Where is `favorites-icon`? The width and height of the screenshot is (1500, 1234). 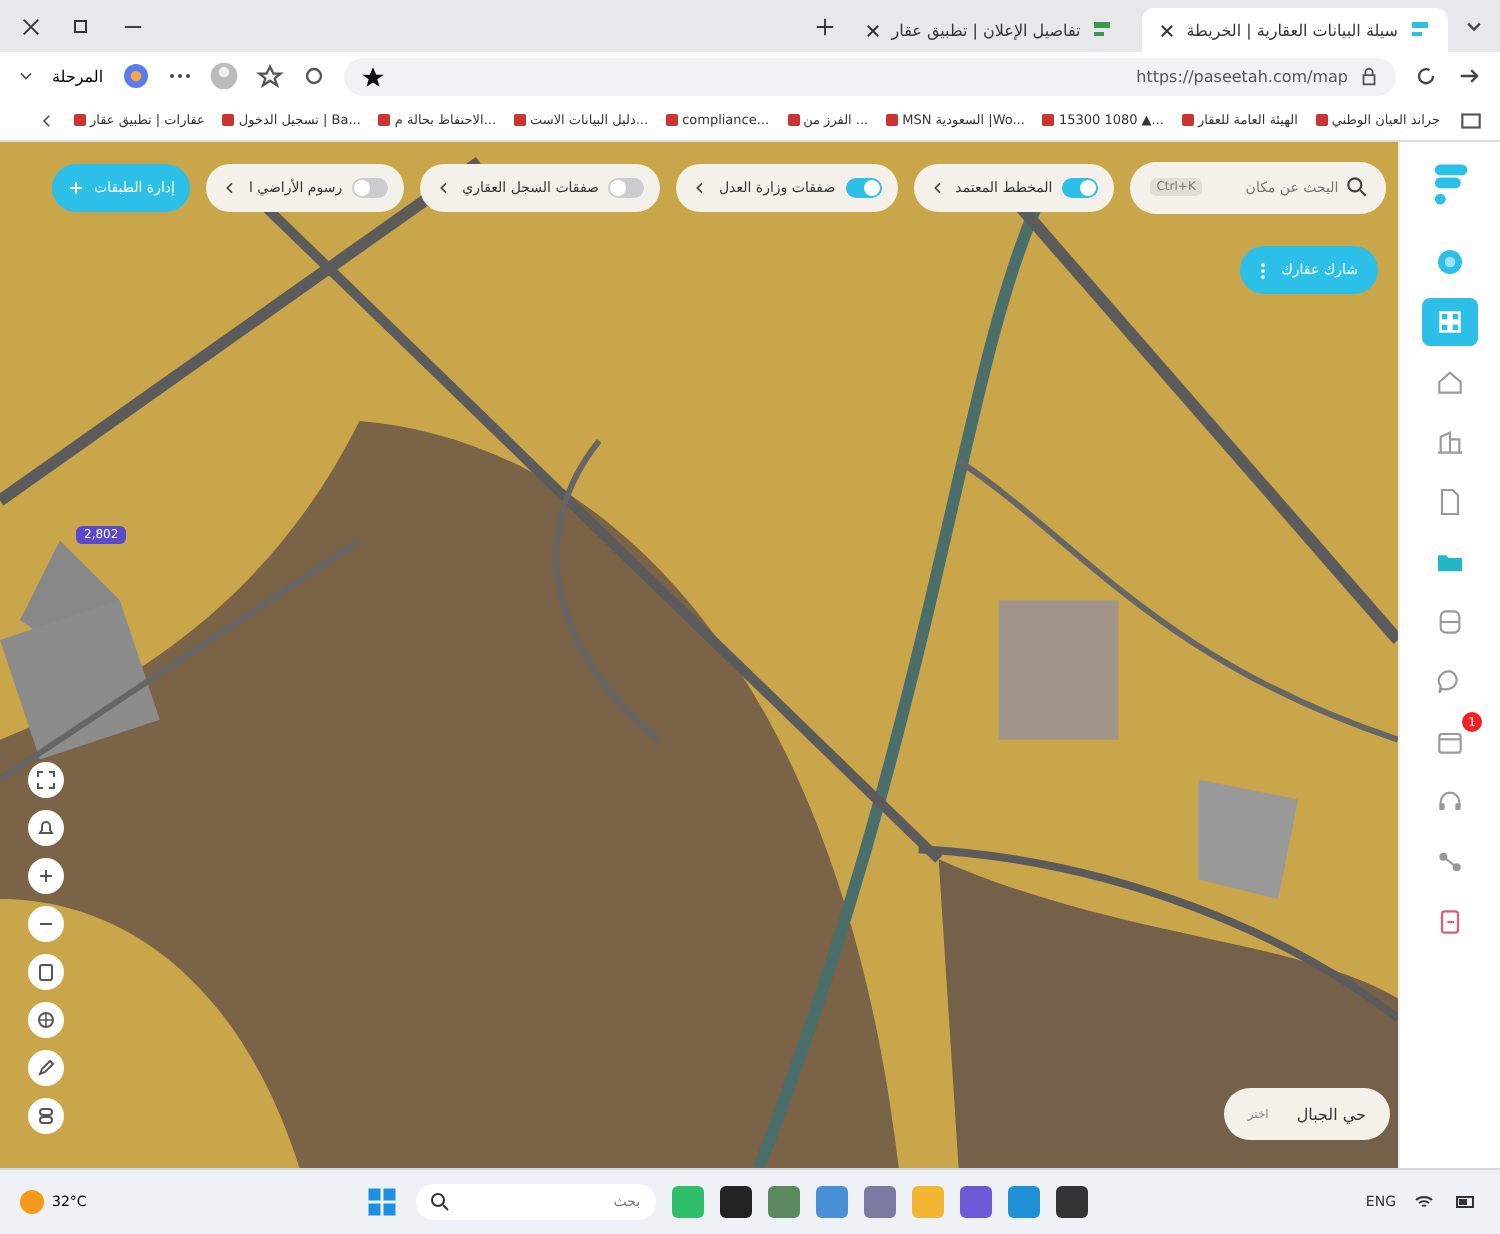 favorites-icon is located at coordinates (269, 76).